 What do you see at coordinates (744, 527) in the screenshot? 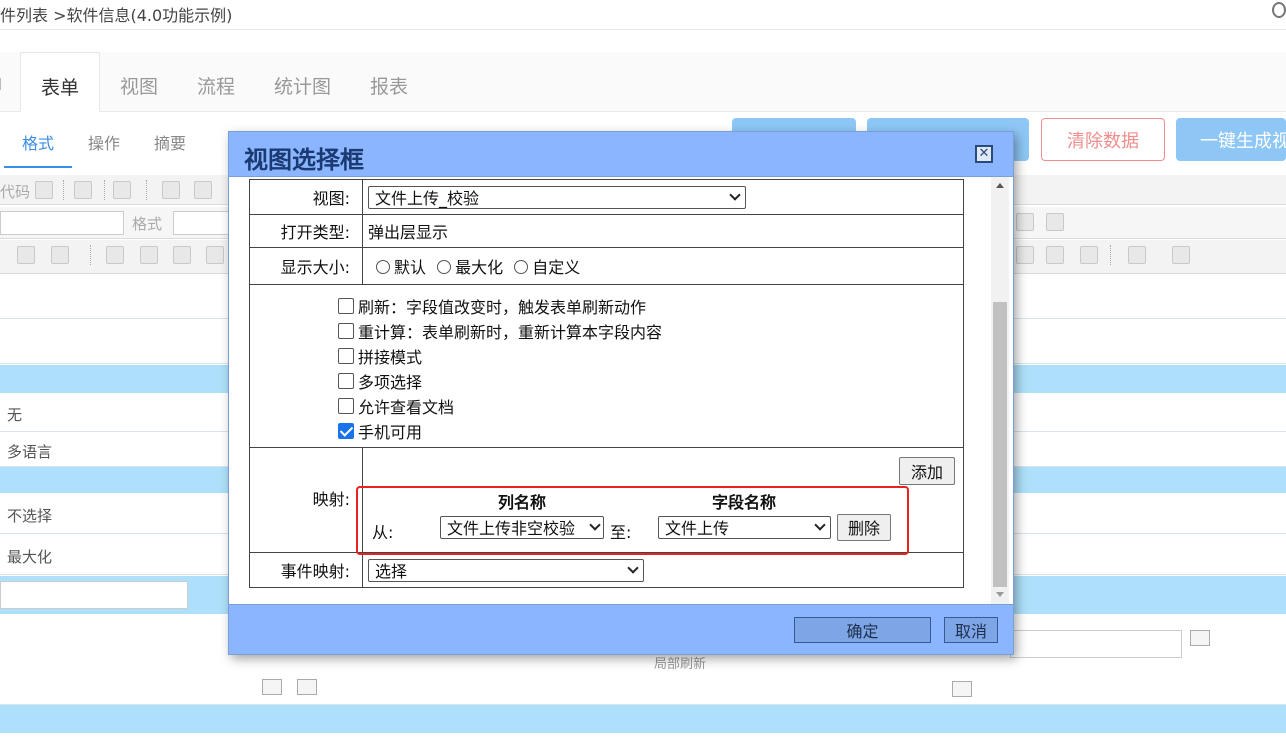
I see `field-select: 文件上传` at bounding box center [744, 527].